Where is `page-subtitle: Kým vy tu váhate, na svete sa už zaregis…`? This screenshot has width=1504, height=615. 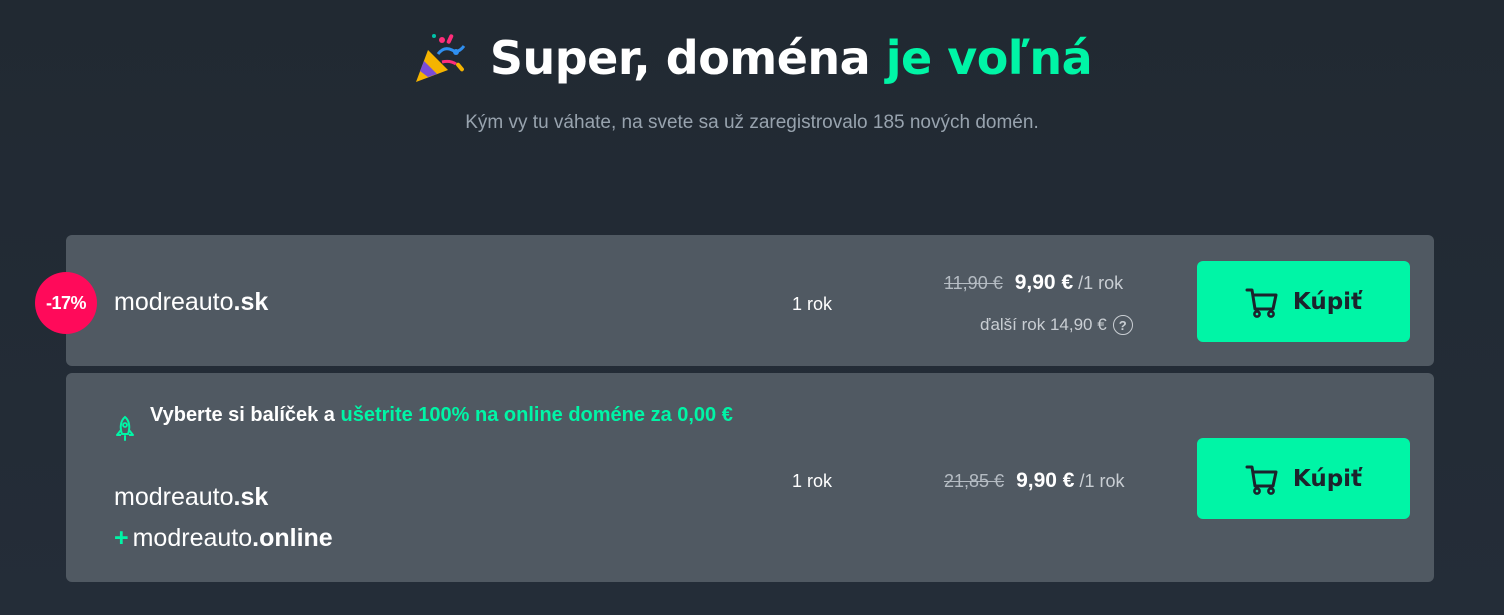 page-subtitle: Kým vy tu váhate, na svete sa už zaregis… is located at coordinates (752, 122).